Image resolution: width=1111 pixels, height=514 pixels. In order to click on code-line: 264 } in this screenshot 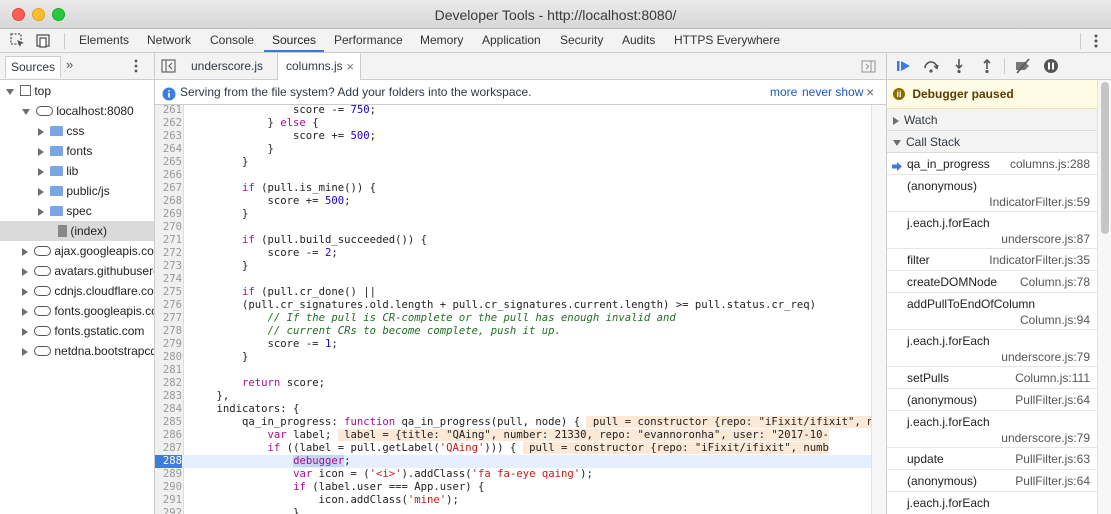, I will do `click(513, 149)`.